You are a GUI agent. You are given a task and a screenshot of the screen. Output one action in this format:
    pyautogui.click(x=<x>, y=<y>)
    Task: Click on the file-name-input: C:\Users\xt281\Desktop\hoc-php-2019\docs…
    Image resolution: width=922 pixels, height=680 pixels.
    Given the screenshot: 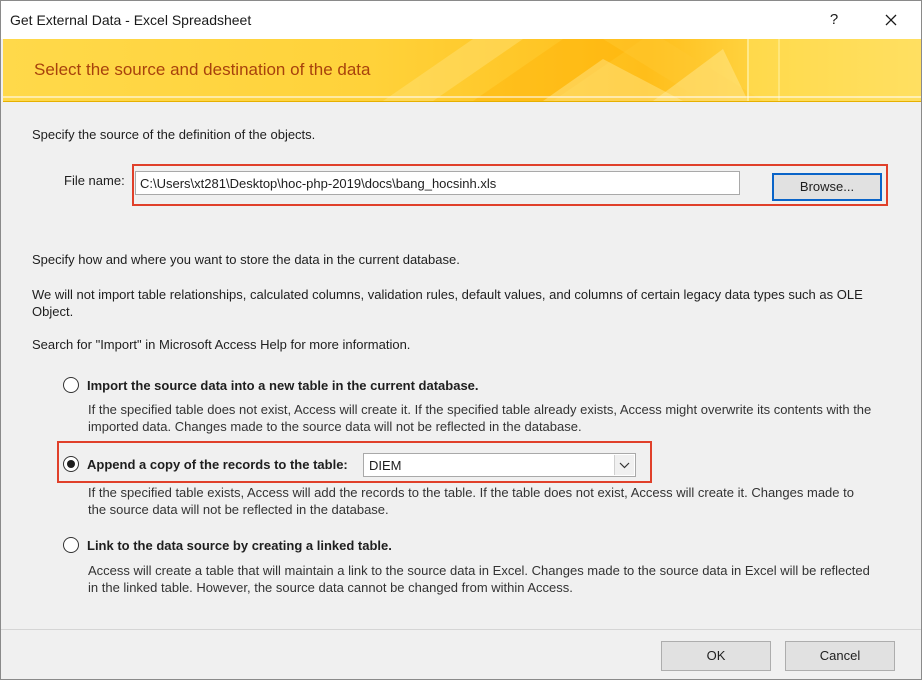 What is the action you would take?
    pyautogui.click(x=437, y=183)
    